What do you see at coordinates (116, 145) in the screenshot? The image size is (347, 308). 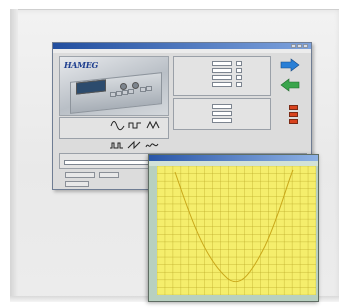 I see `pulse-wave-icon` at bounding box center [116, 145].